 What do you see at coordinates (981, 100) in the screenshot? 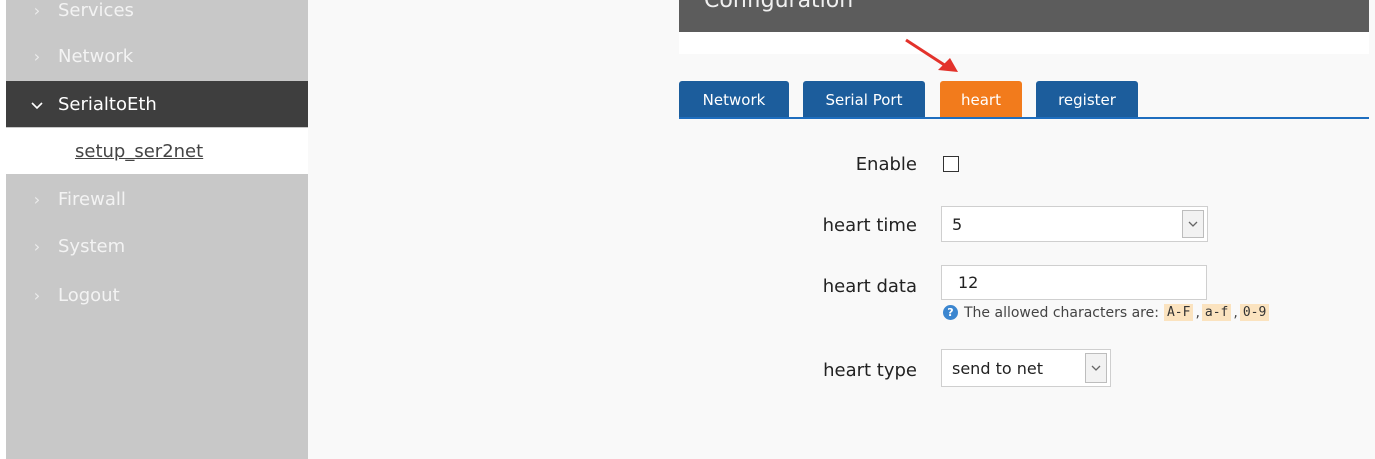
I see `tab-heart: heart` at bounding box center [981, 100].